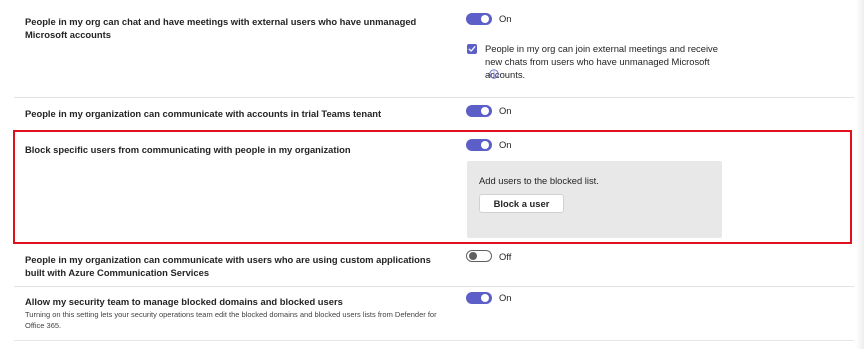 Image resolution: width=864 pixels, height=349 pixels. I want to click on block-a-user-button: Block a user, so click(521, 203).